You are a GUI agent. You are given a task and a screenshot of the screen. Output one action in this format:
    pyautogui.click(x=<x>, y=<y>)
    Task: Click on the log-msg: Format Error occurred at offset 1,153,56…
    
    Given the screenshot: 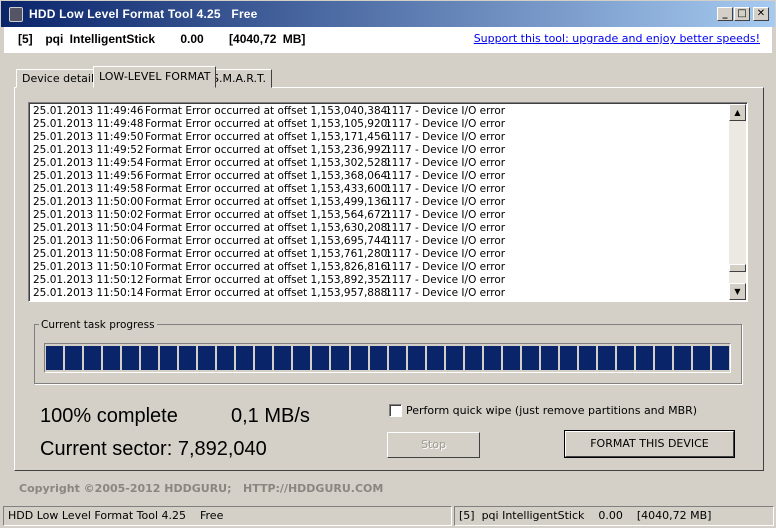 What is the action you would take?
    pyautogui.click(x=268, y=215)
    